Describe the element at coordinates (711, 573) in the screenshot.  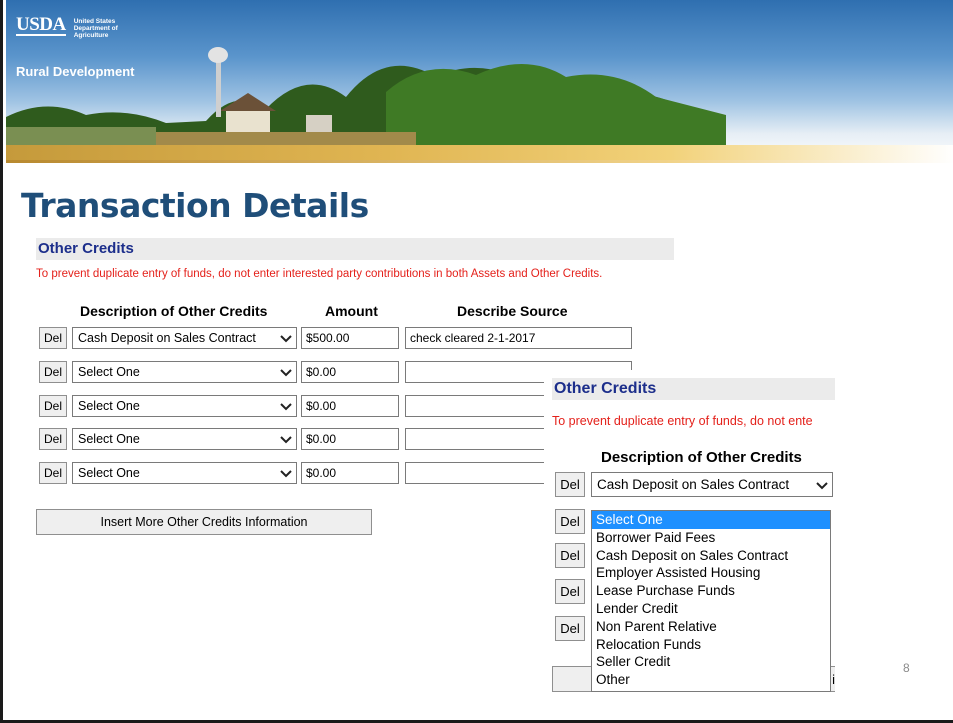
I see `dropdown-option: Employer Assisted Housing` at that location.